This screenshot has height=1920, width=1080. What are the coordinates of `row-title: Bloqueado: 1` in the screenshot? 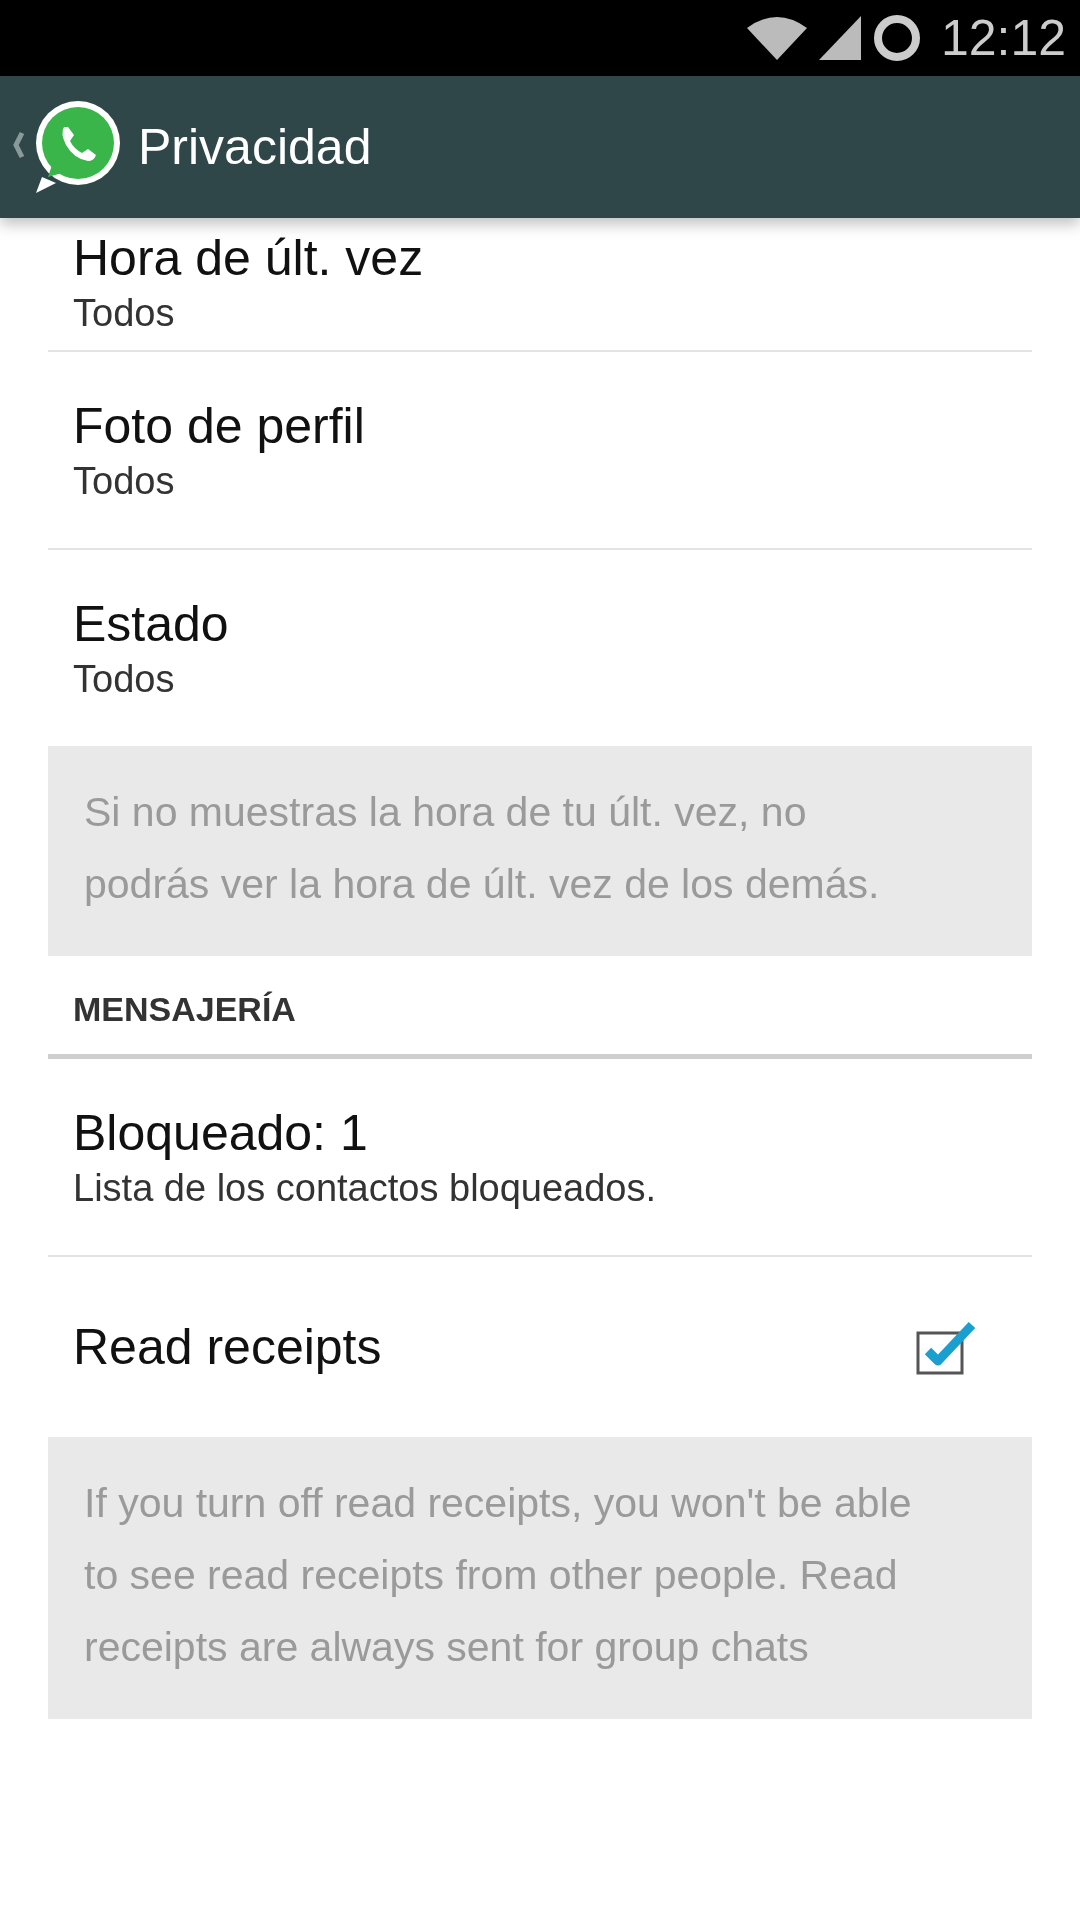 It's located at (221, 1133).